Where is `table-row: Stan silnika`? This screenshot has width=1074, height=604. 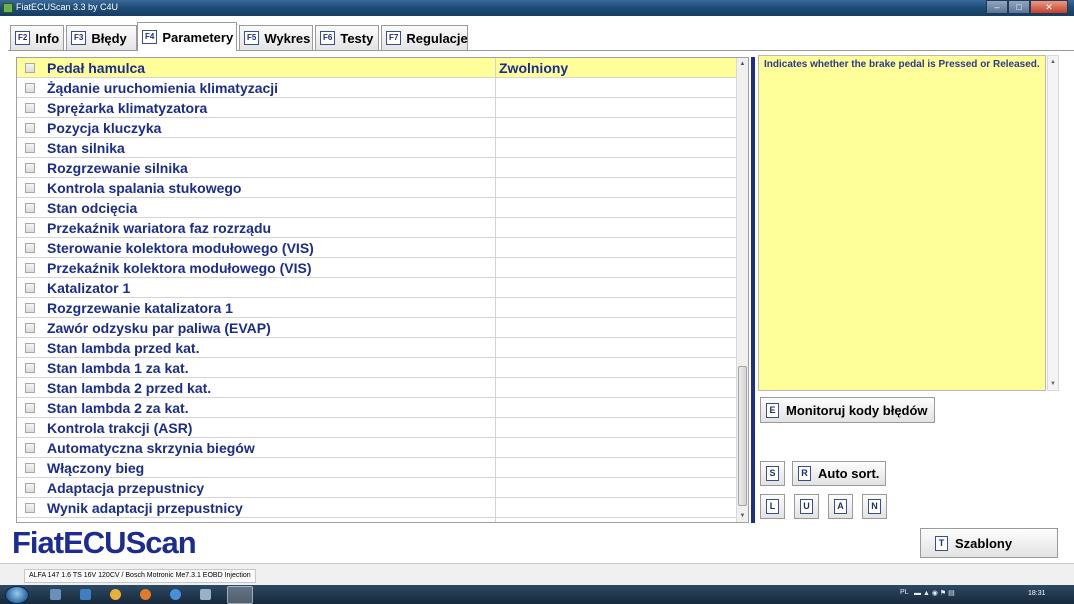 table-row: Stan silnika is located at coordinates (377, 148).